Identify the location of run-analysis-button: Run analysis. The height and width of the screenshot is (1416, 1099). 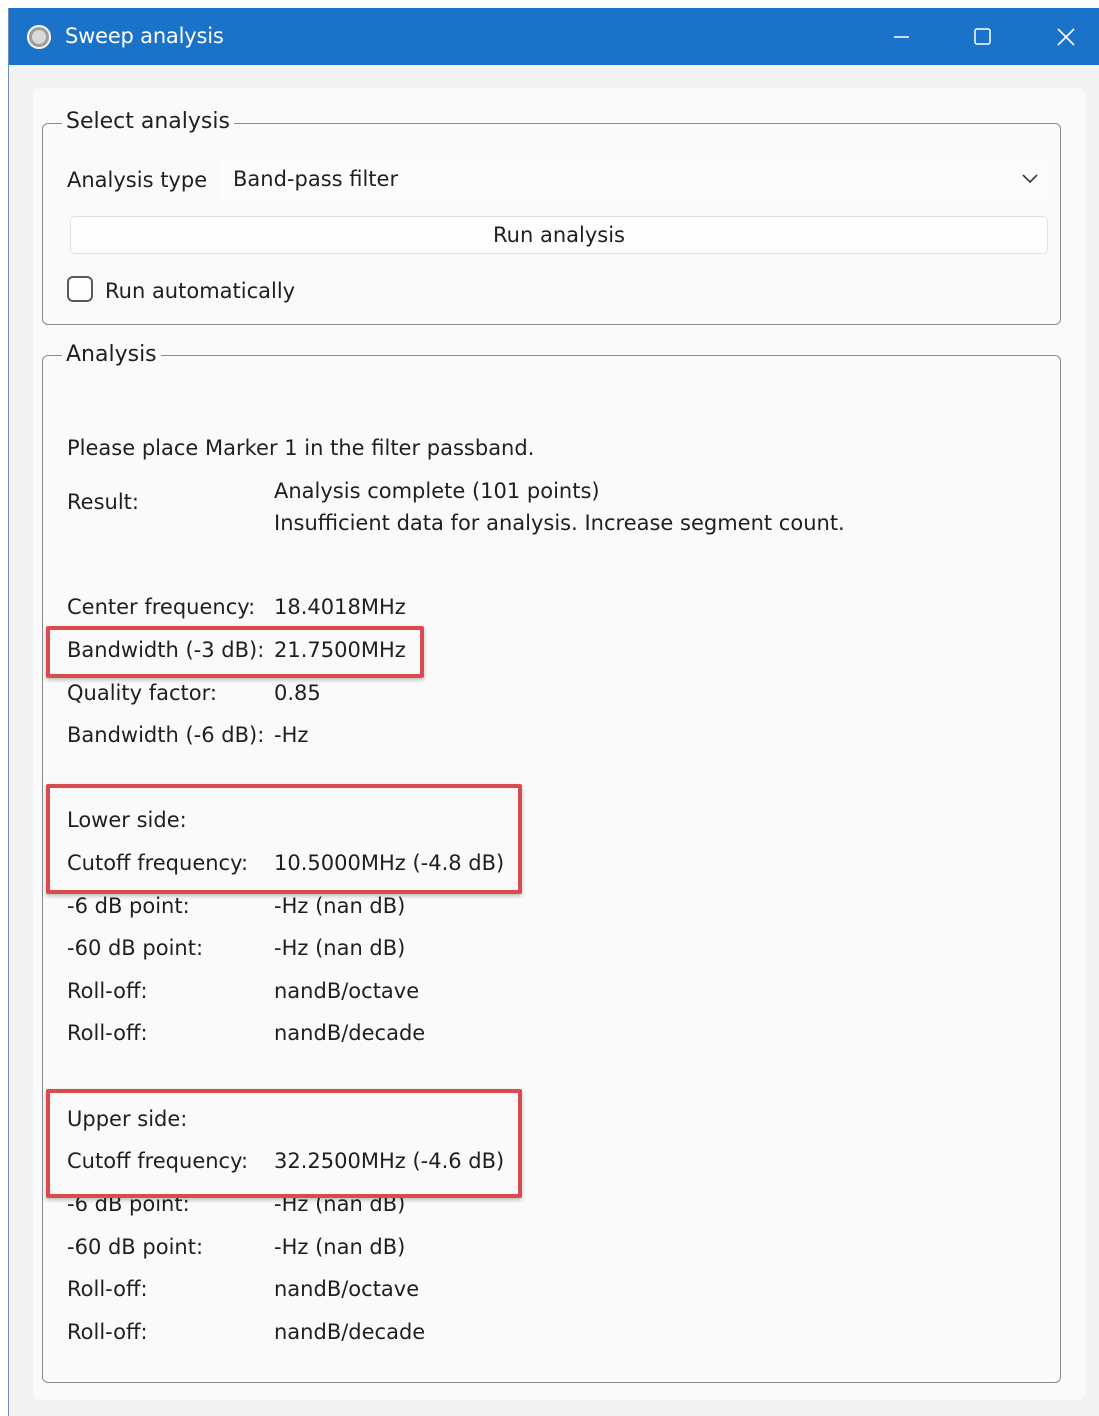
(559, 235).